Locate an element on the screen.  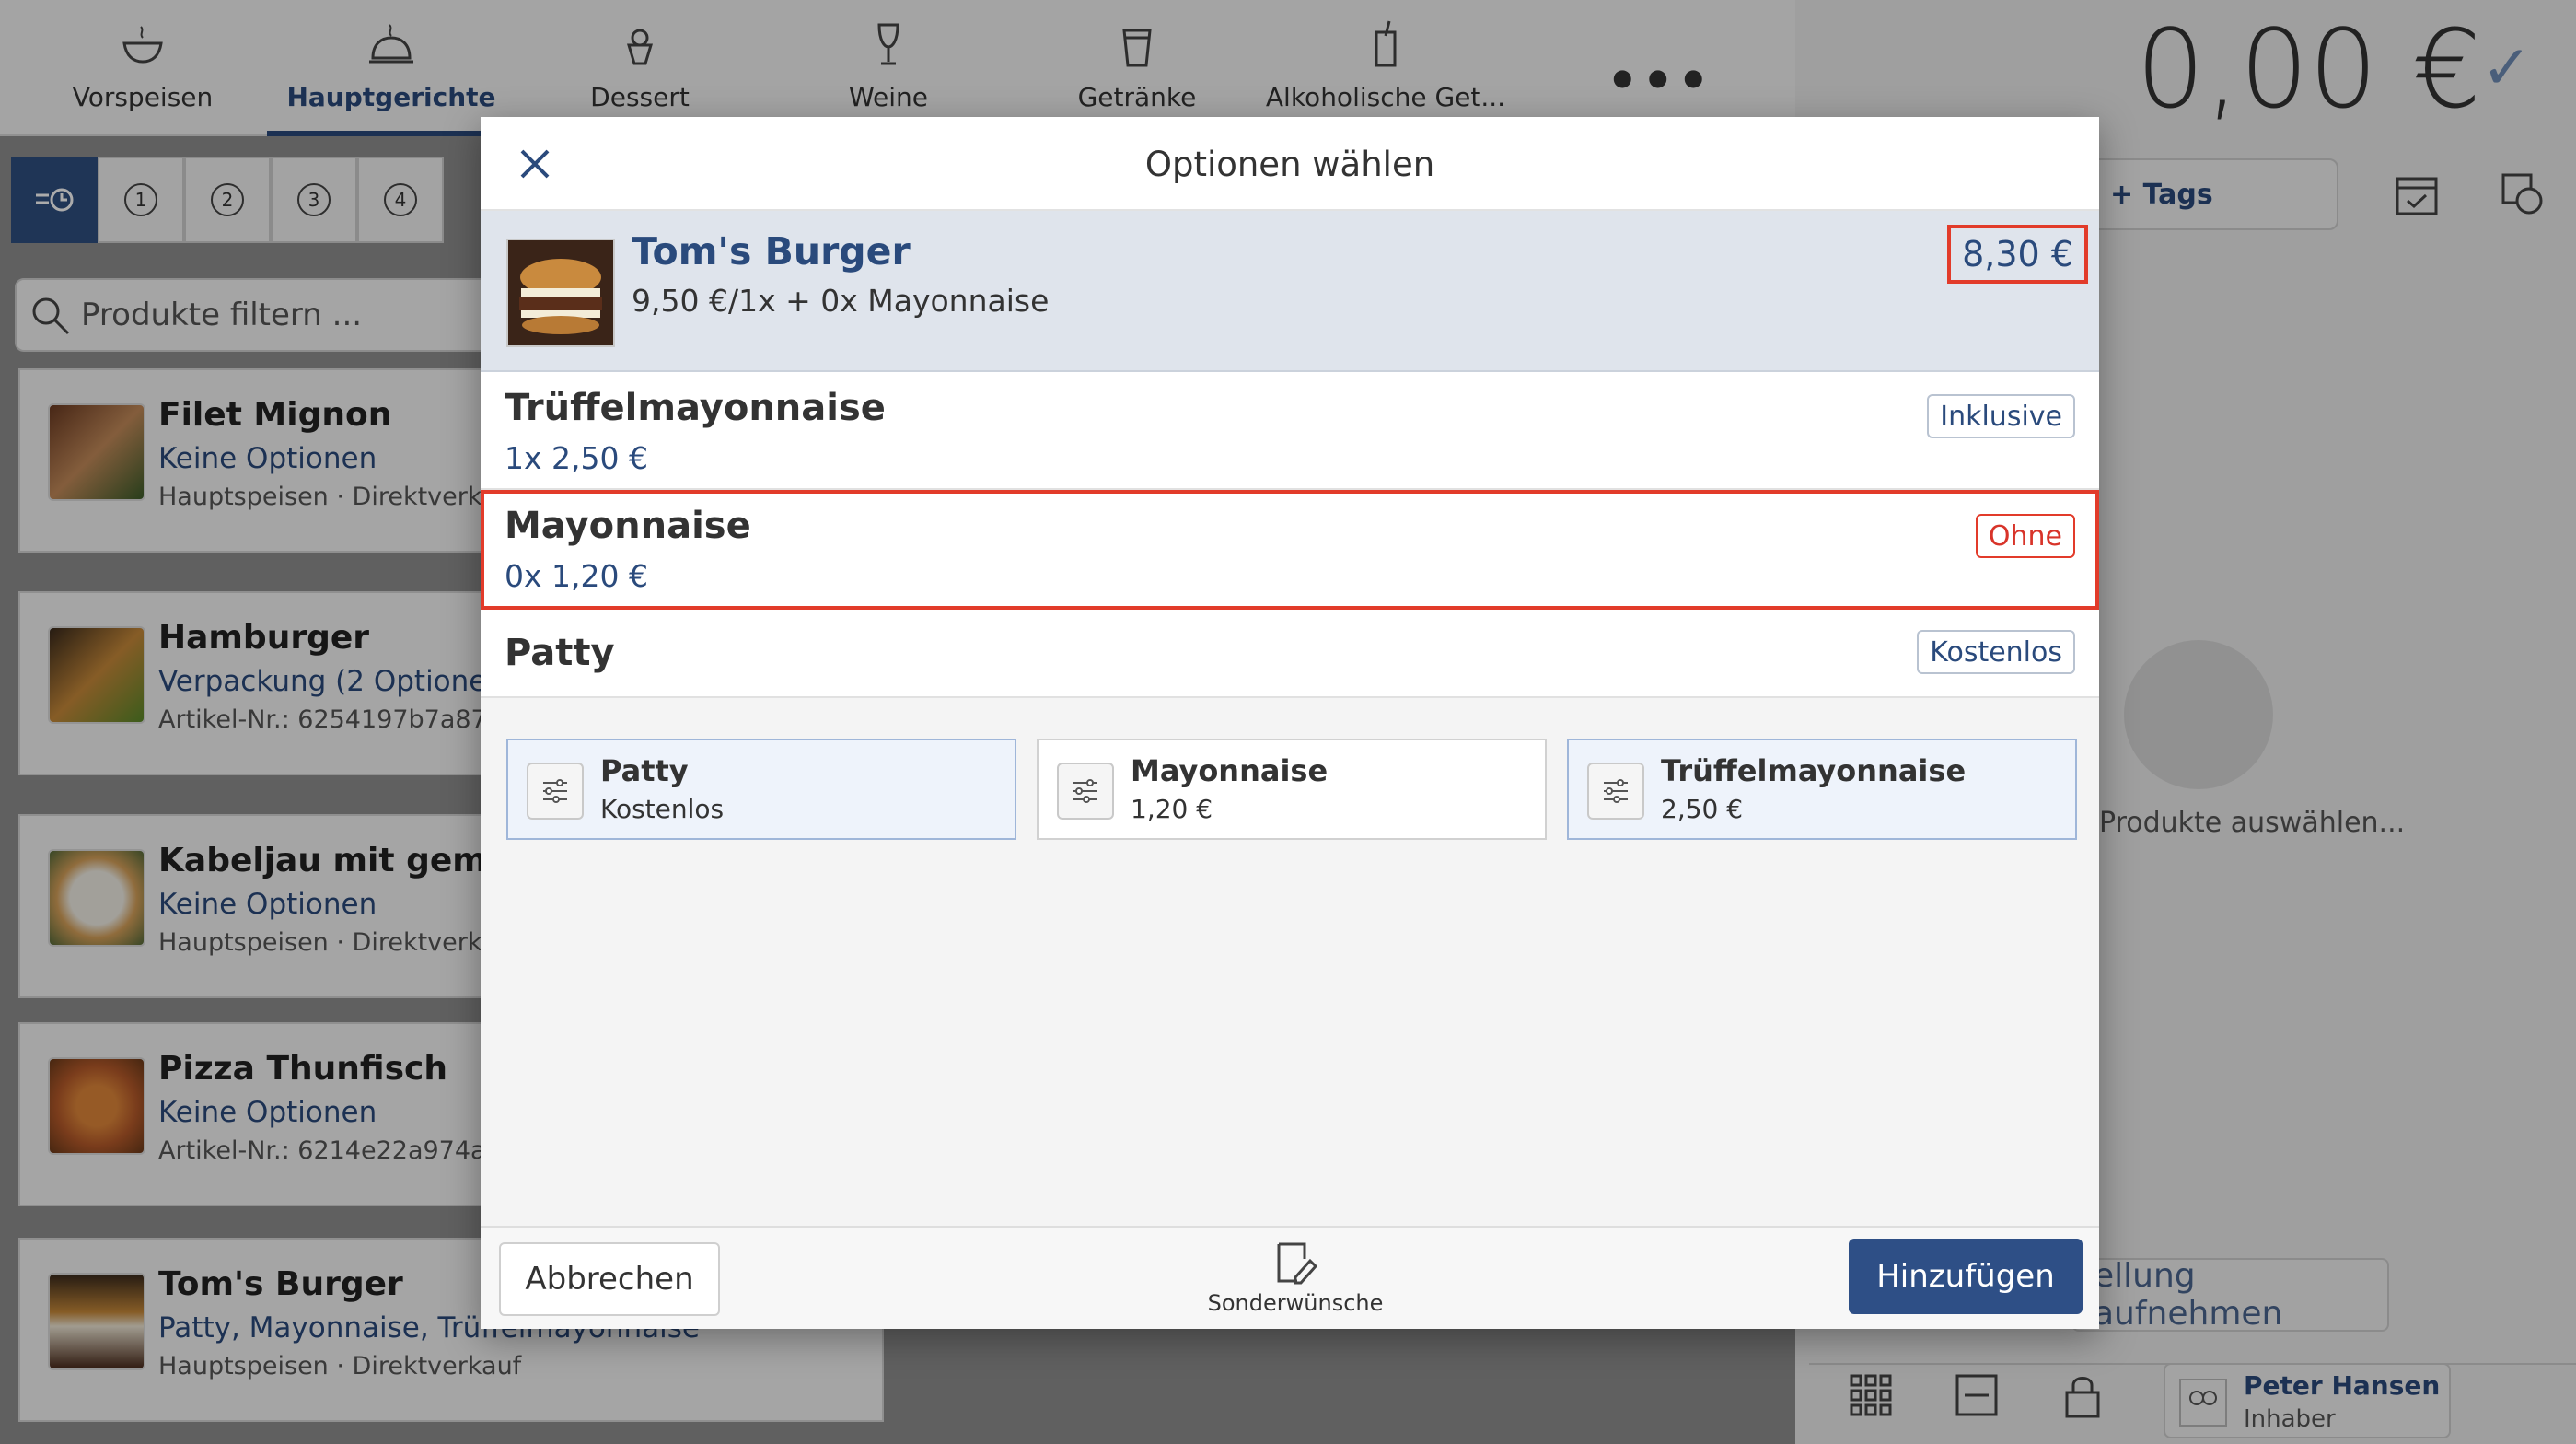
burger-image is located at coordinates (560, 292).